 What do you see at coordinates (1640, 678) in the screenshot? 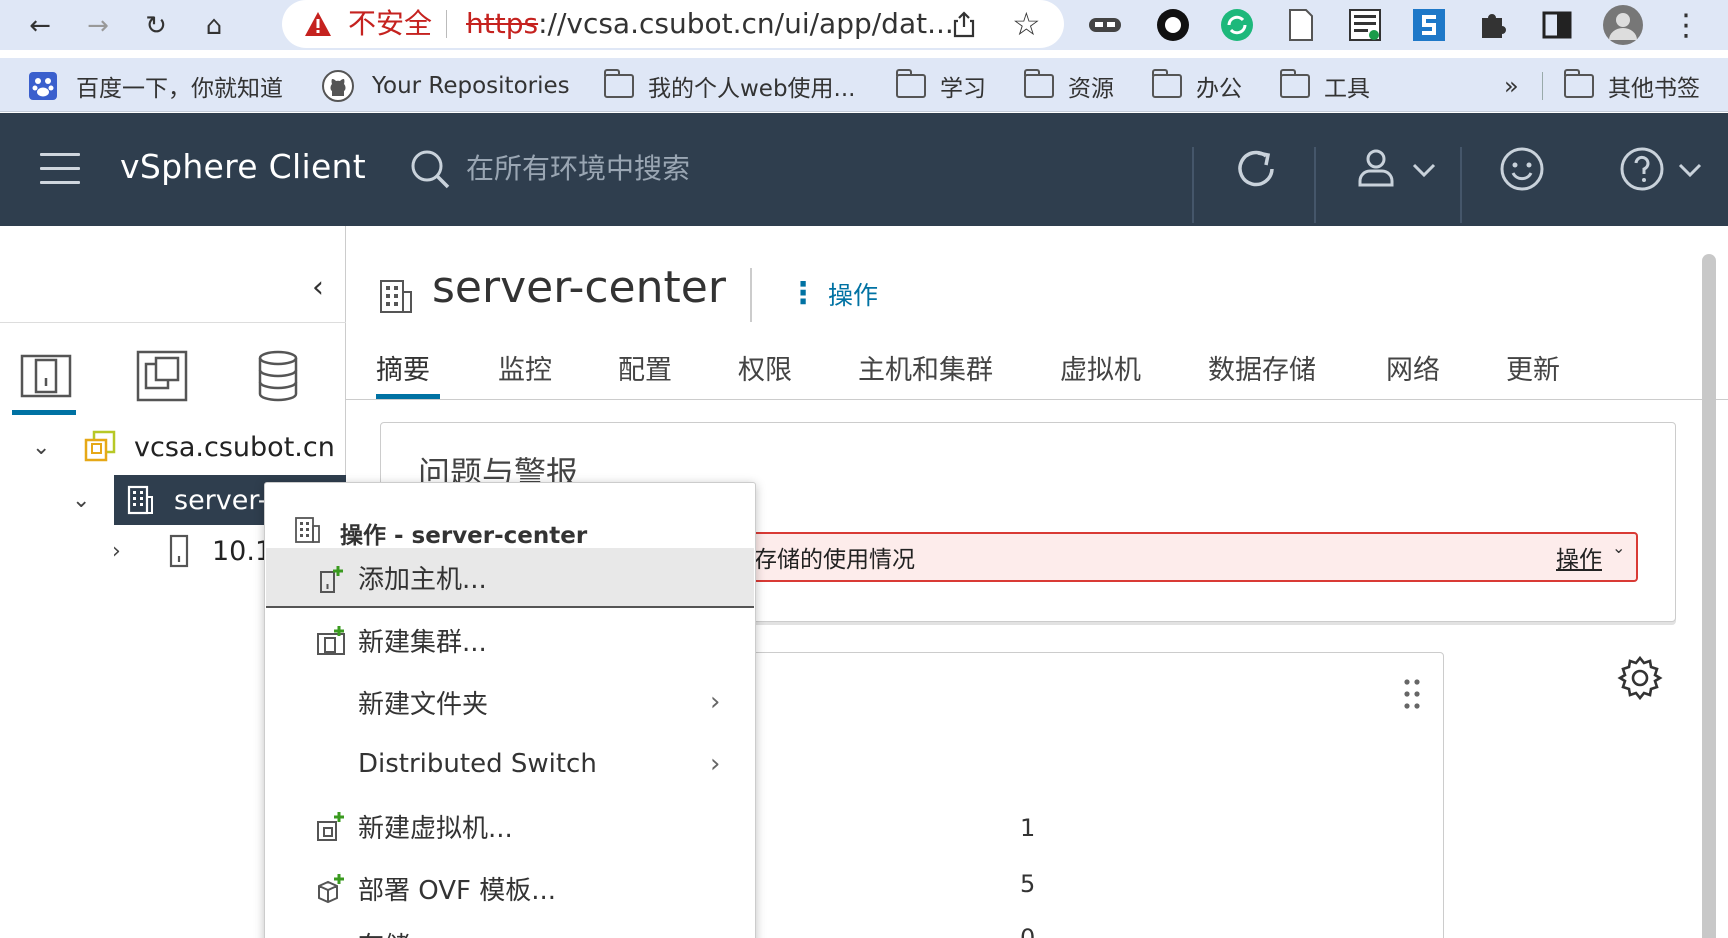
I see `gear-icon` at bounding box center [1640, 678].